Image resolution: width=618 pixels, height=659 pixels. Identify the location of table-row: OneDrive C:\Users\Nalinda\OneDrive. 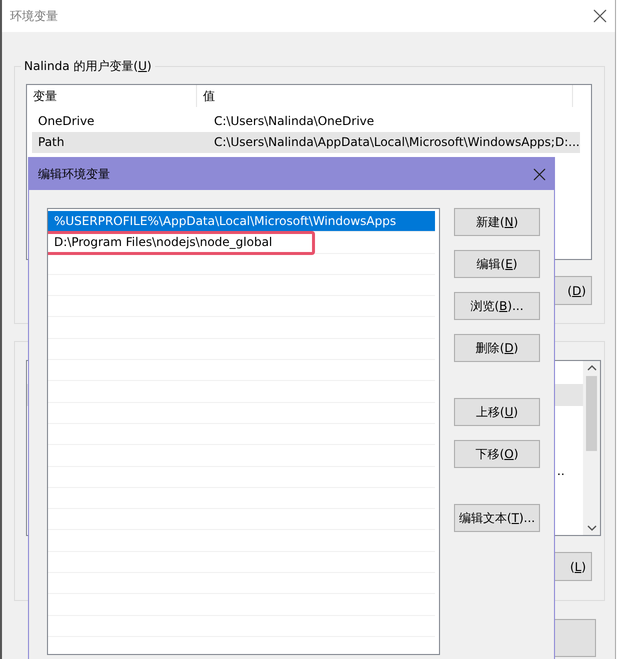
(306, 121).